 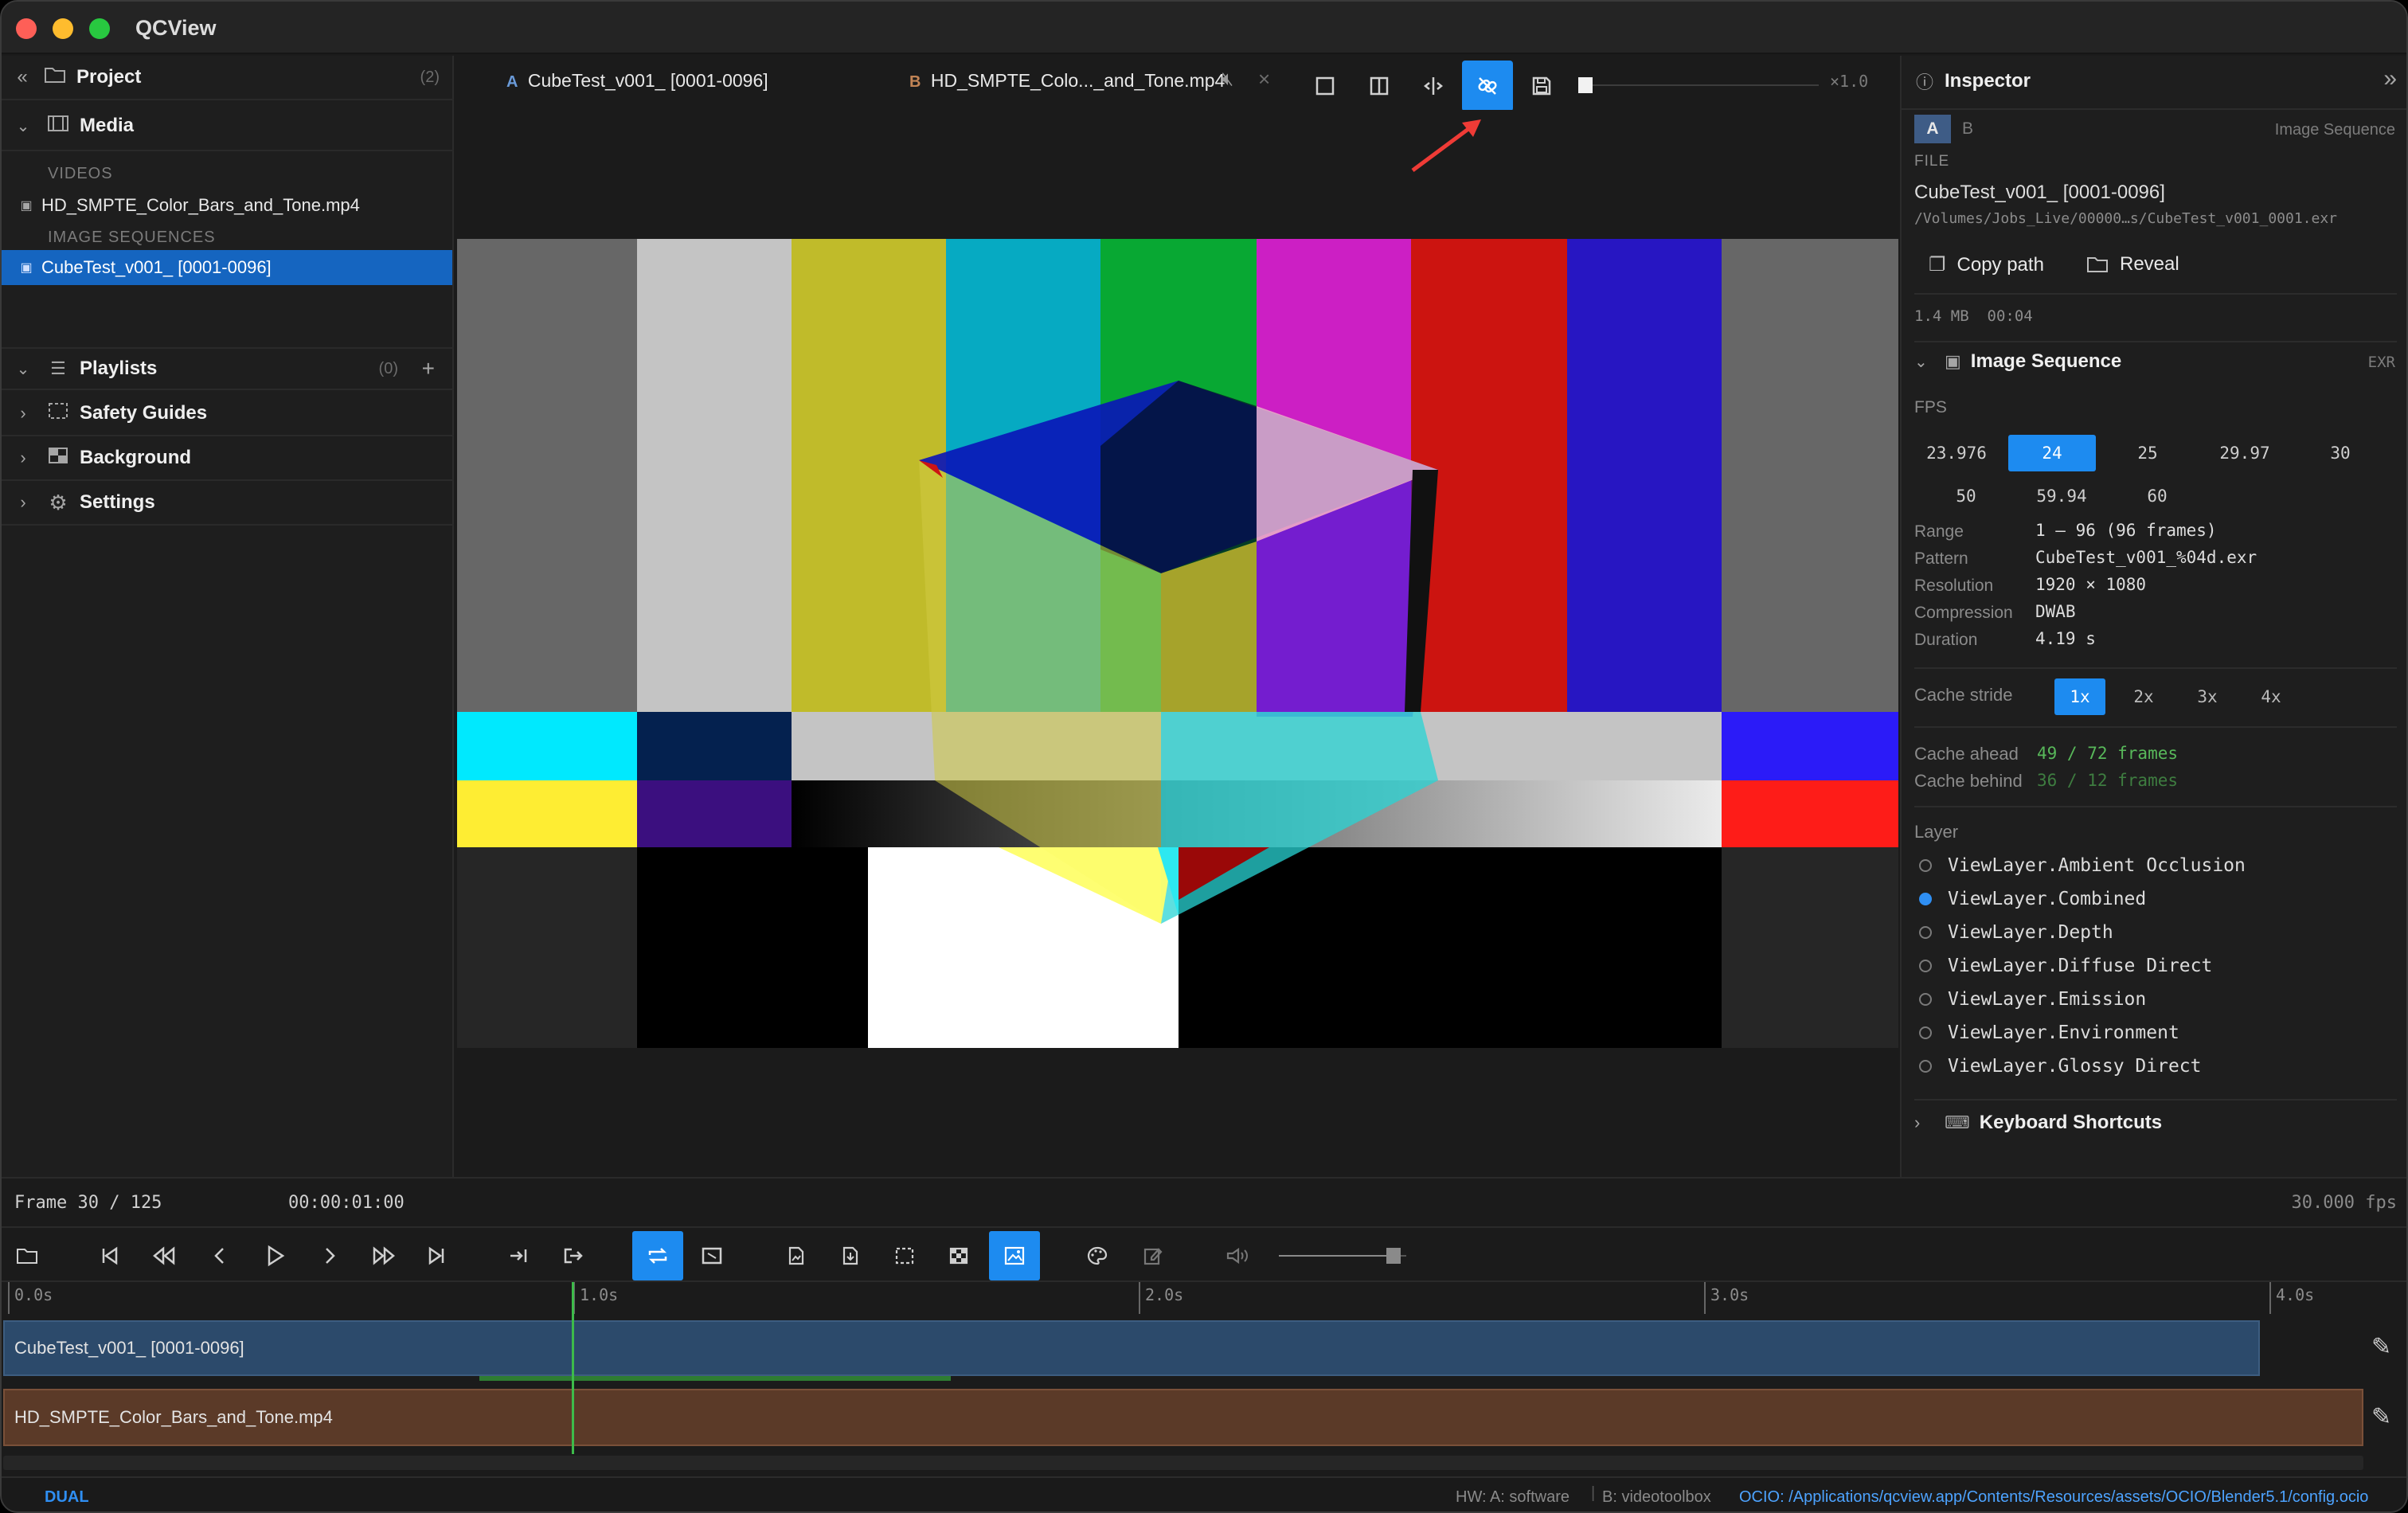 I want to click on loop-button, so click(x=657, y=1255).